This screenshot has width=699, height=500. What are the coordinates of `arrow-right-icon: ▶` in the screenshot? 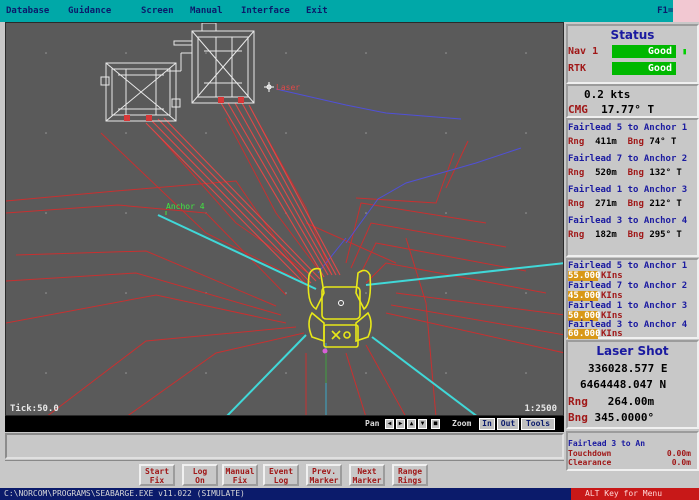 It's located at (400, 423).